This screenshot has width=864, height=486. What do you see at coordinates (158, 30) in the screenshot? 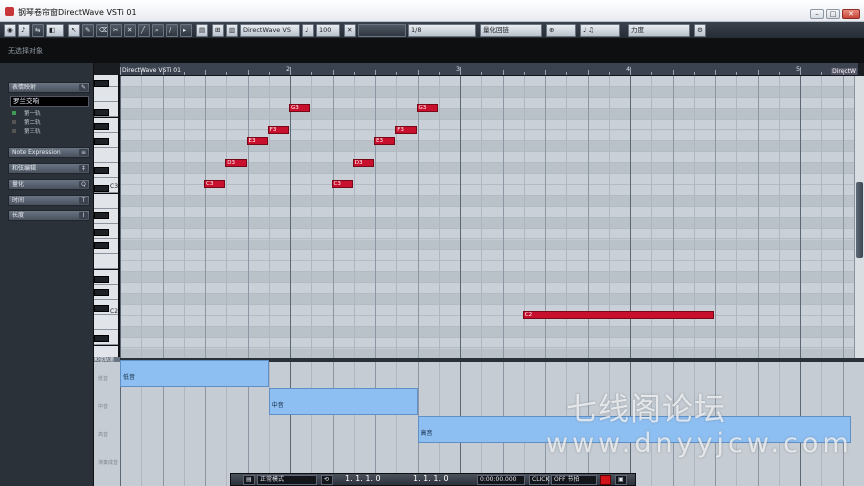
I see `zoom-tool-icon: ⌕` at bounding box center [158, 30].